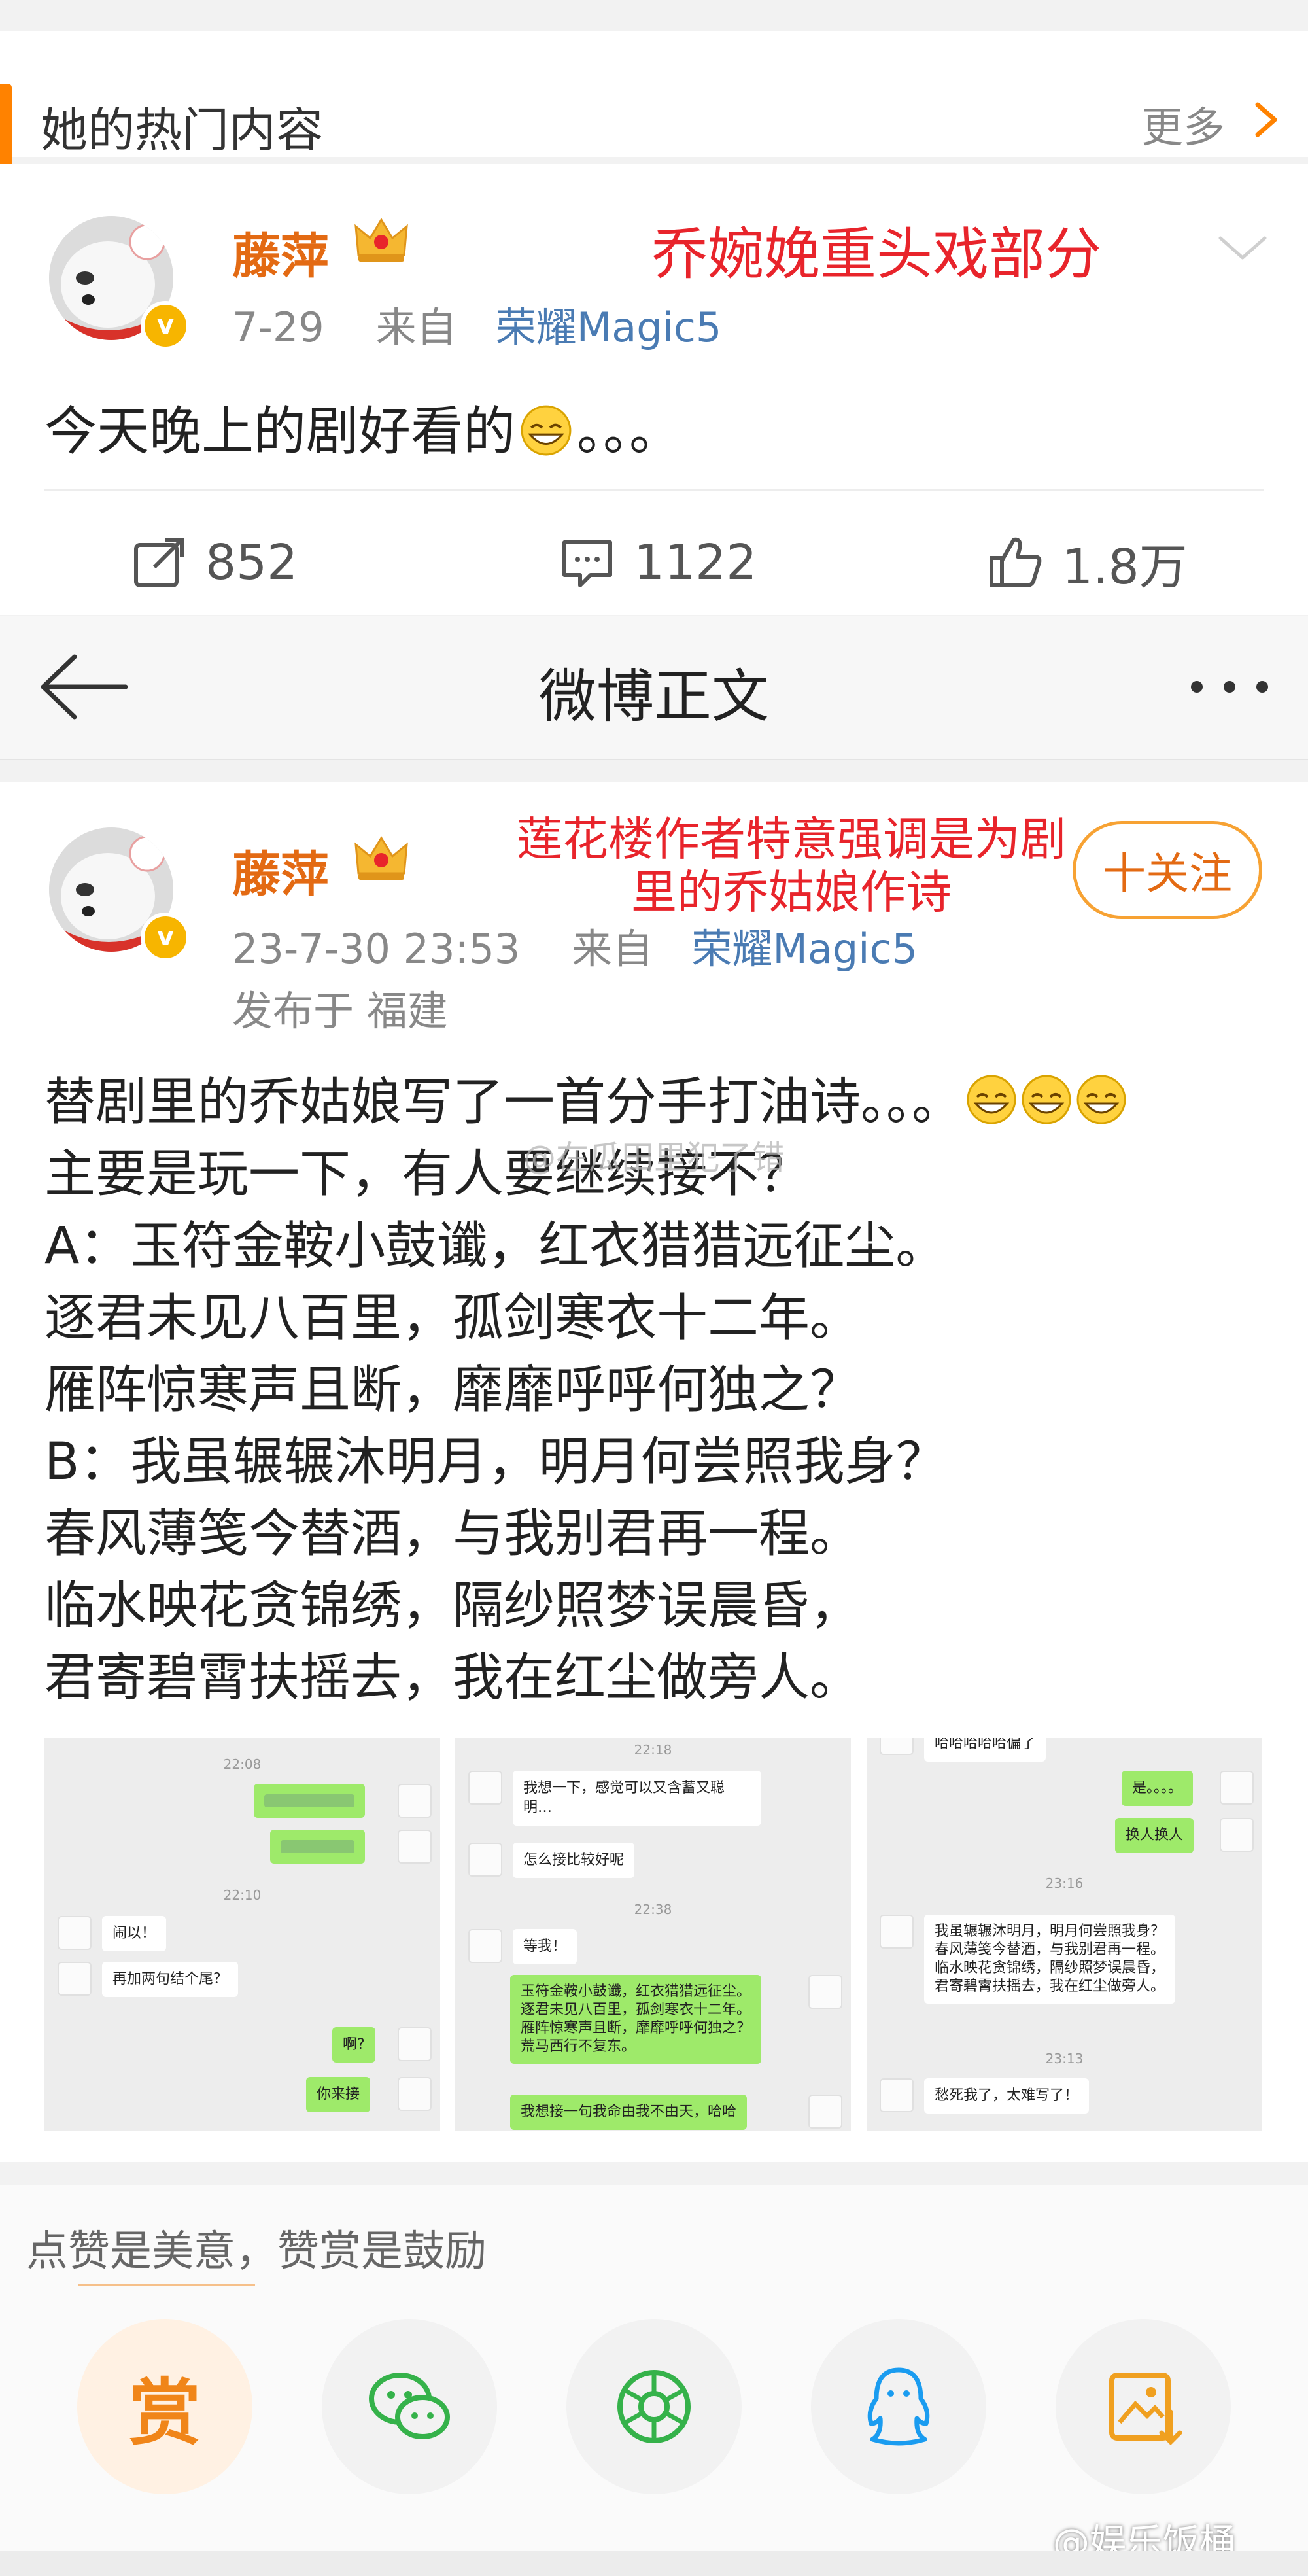 This screenshot has width=1308, height=2576. I want to click on comment-icon, so click(587, 563).